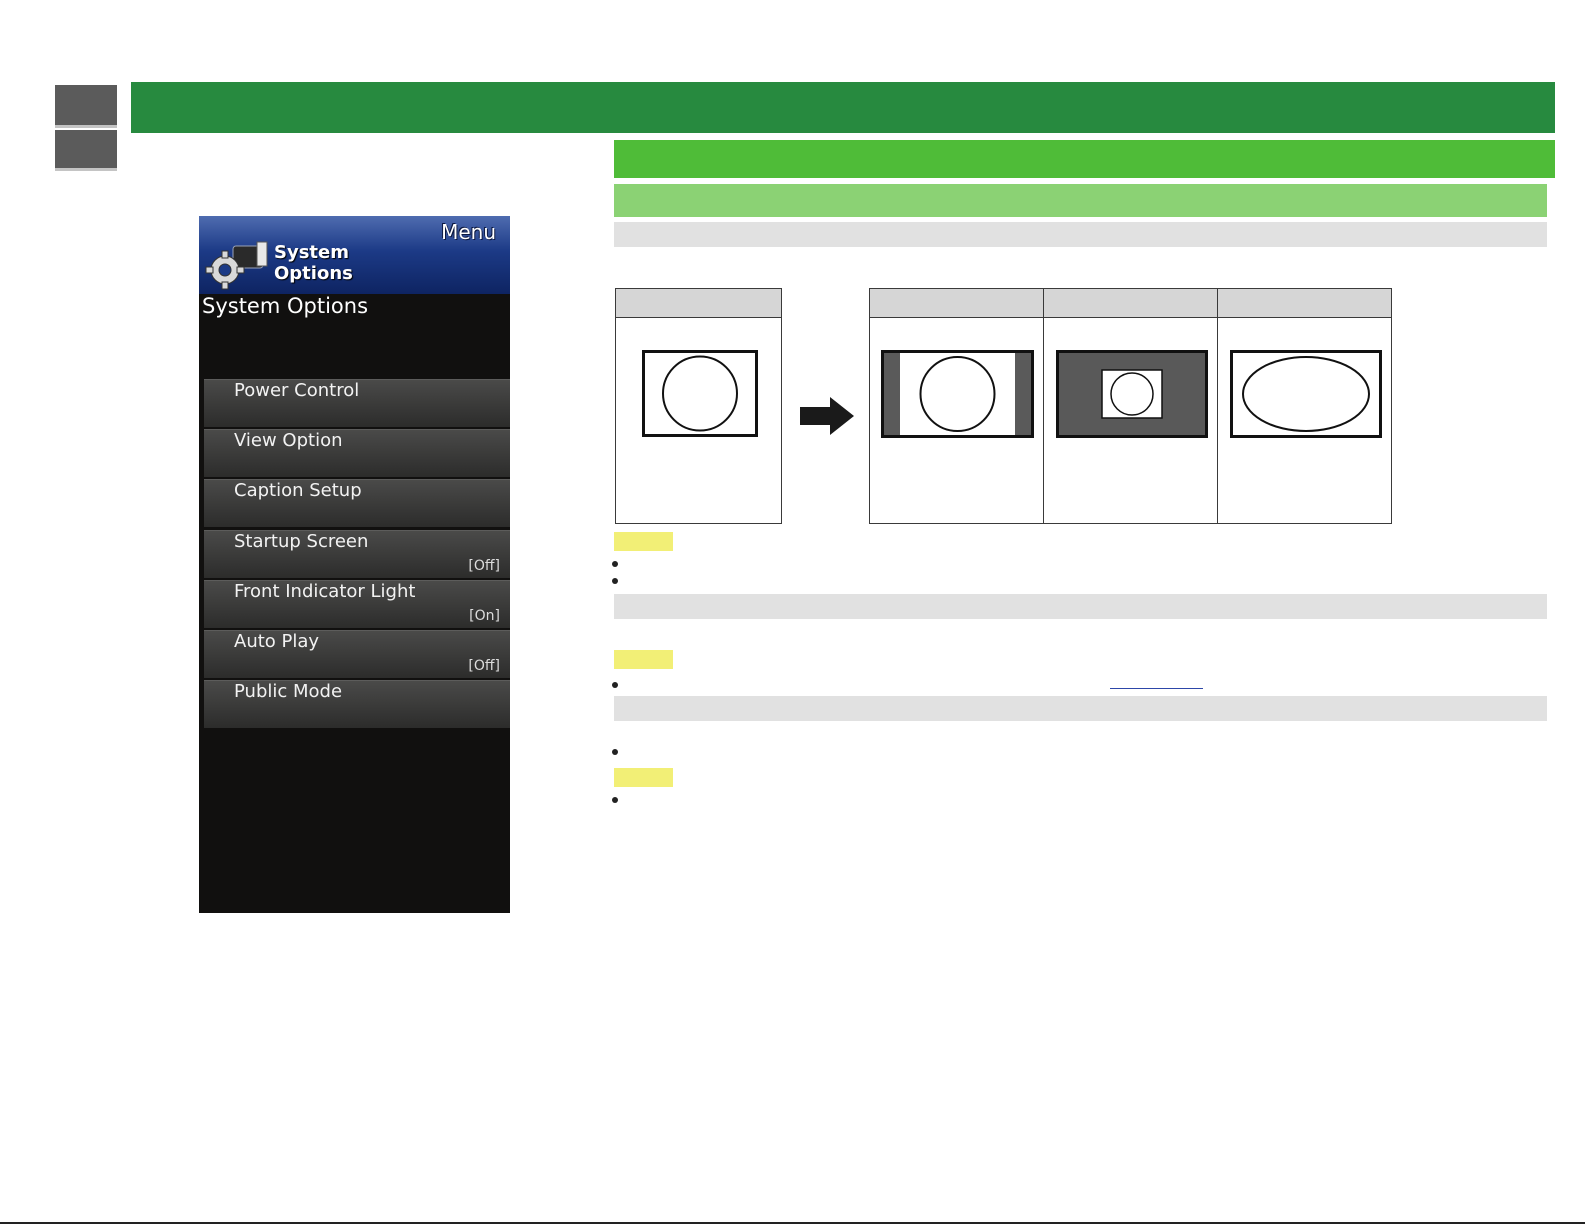 This screenshot has width=1585, height=1225. What do you see at coordinates (698, 303) in the screenshot?
I see `source-picture-header` at bounding box center [698, 303].